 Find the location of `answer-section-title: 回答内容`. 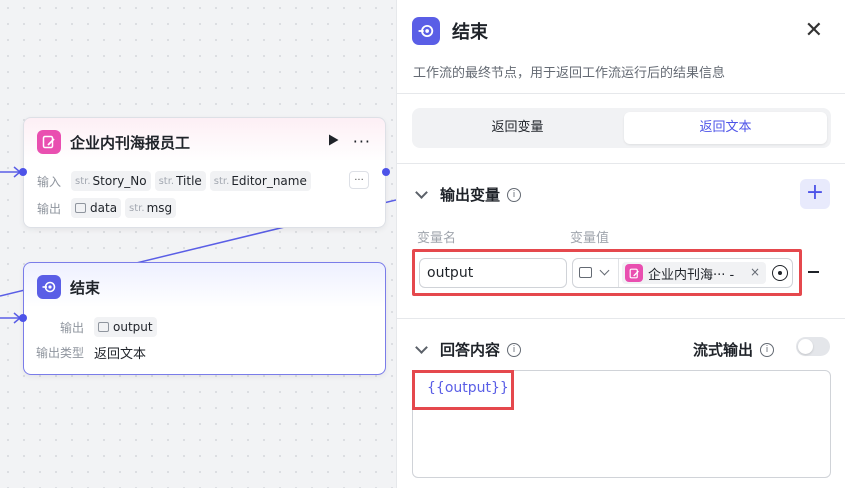

answer-section-title: 回答内容 is located at coordinates (470, 350).